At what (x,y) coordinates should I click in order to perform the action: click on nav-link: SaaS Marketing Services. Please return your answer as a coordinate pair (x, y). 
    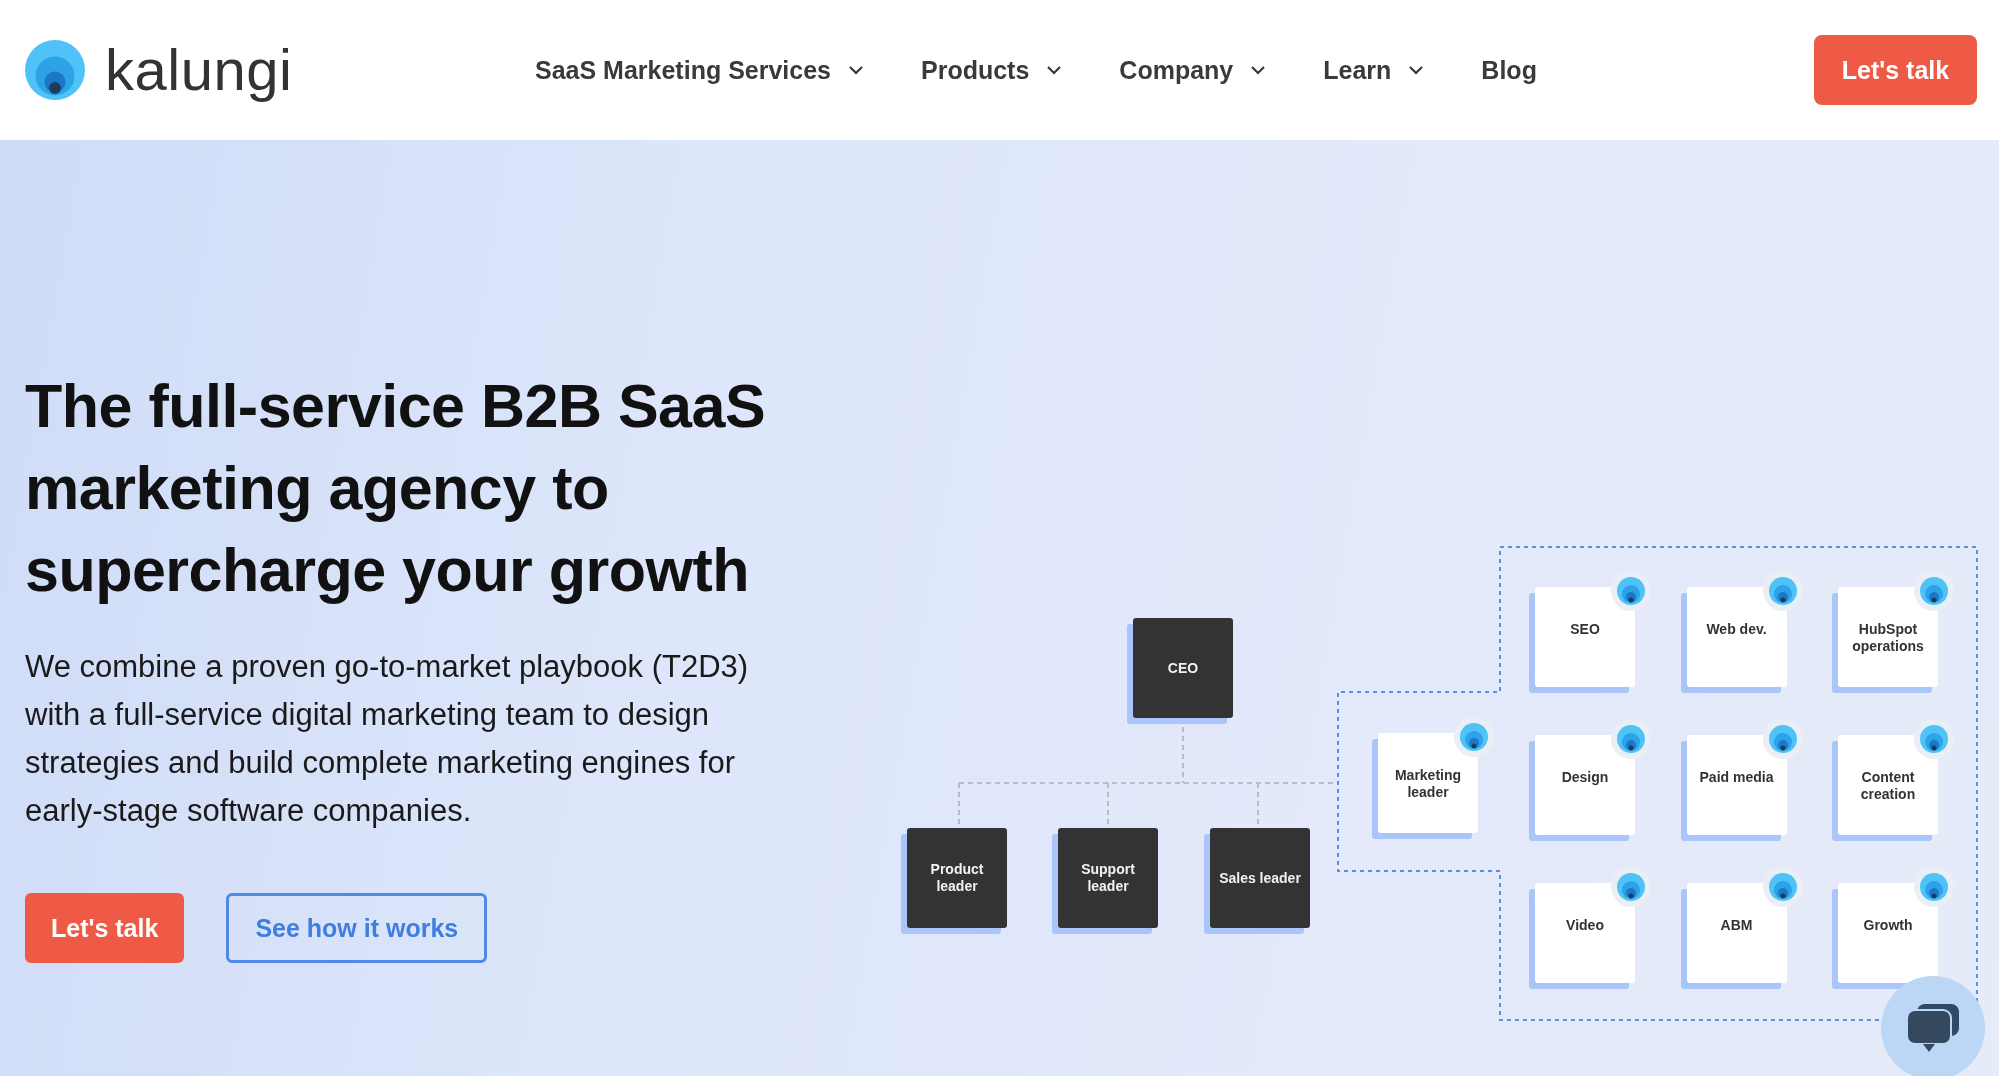
    Looking at the image, I should click on (699, 70).